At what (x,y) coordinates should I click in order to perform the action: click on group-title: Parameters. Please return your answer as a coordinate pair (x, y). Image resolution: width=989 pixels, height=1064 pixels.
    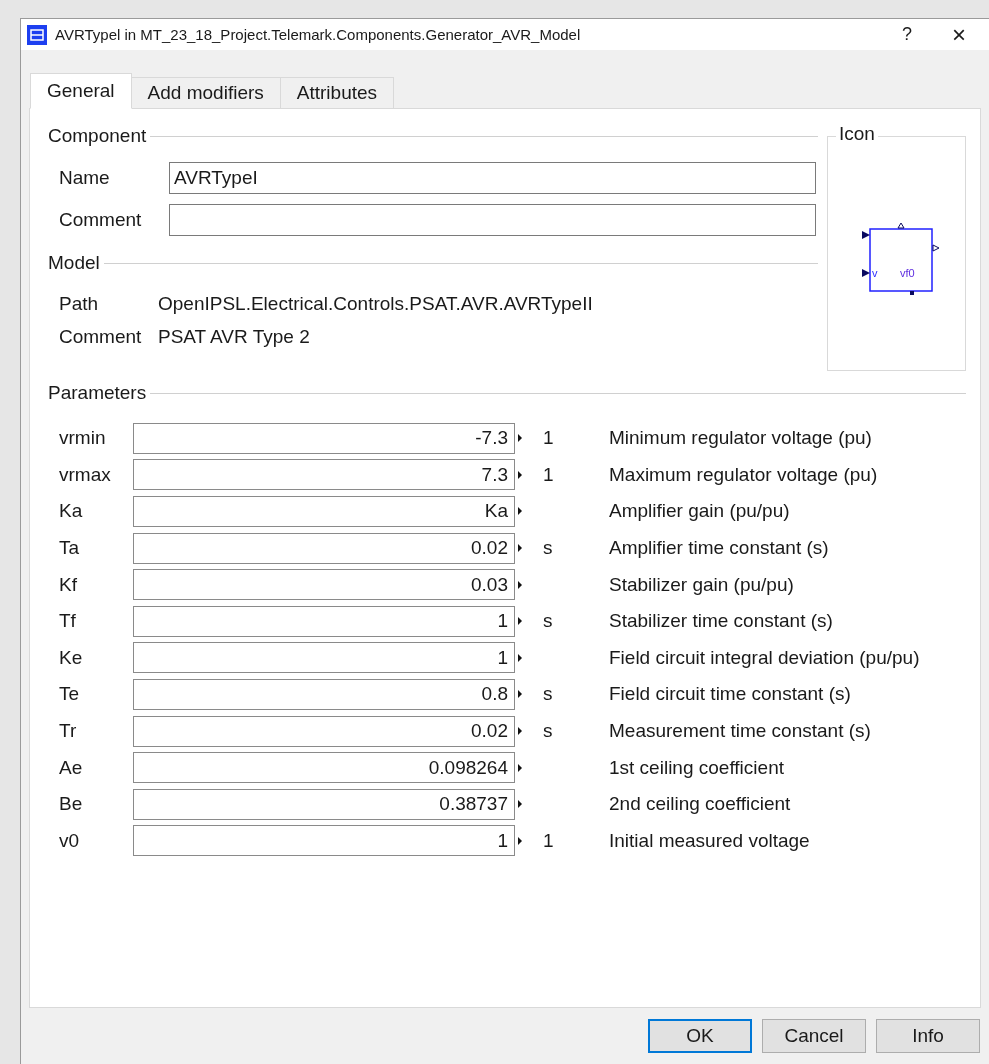
    Looking at the image, I should click on (97, 393).